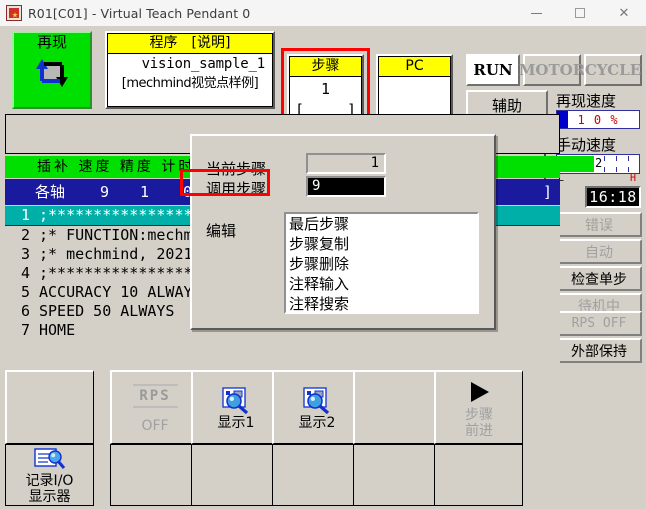 This screenshot has height=509, width=646. What do you see at coordinates (190, 83) in the screenshot?
I see `program-comment: [mechmind视觉点样例]` at bounding box center [190, 83].